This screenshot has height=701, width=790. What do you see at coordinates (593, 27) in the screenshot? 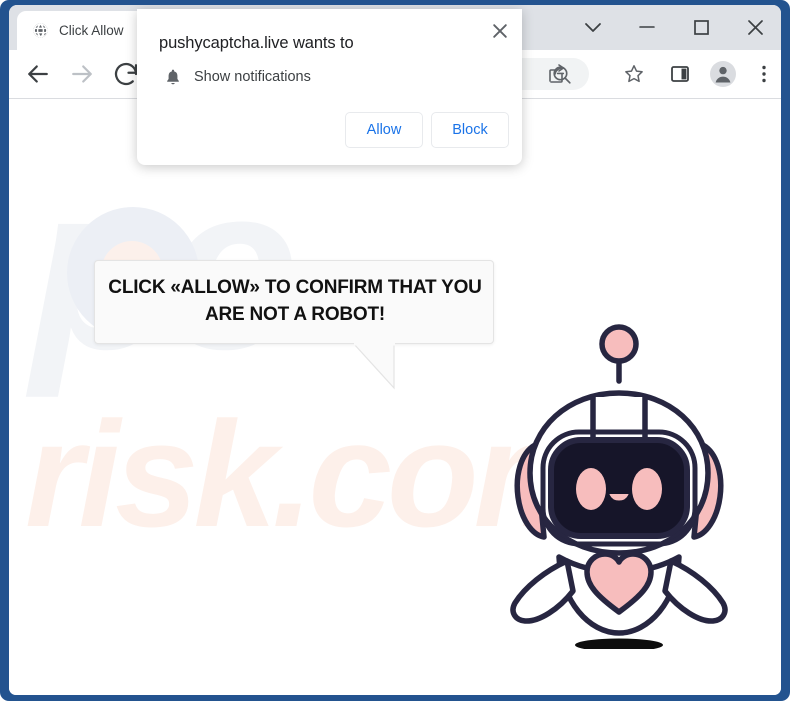
I see `tab-search-button` at bounding box center [593, 27].